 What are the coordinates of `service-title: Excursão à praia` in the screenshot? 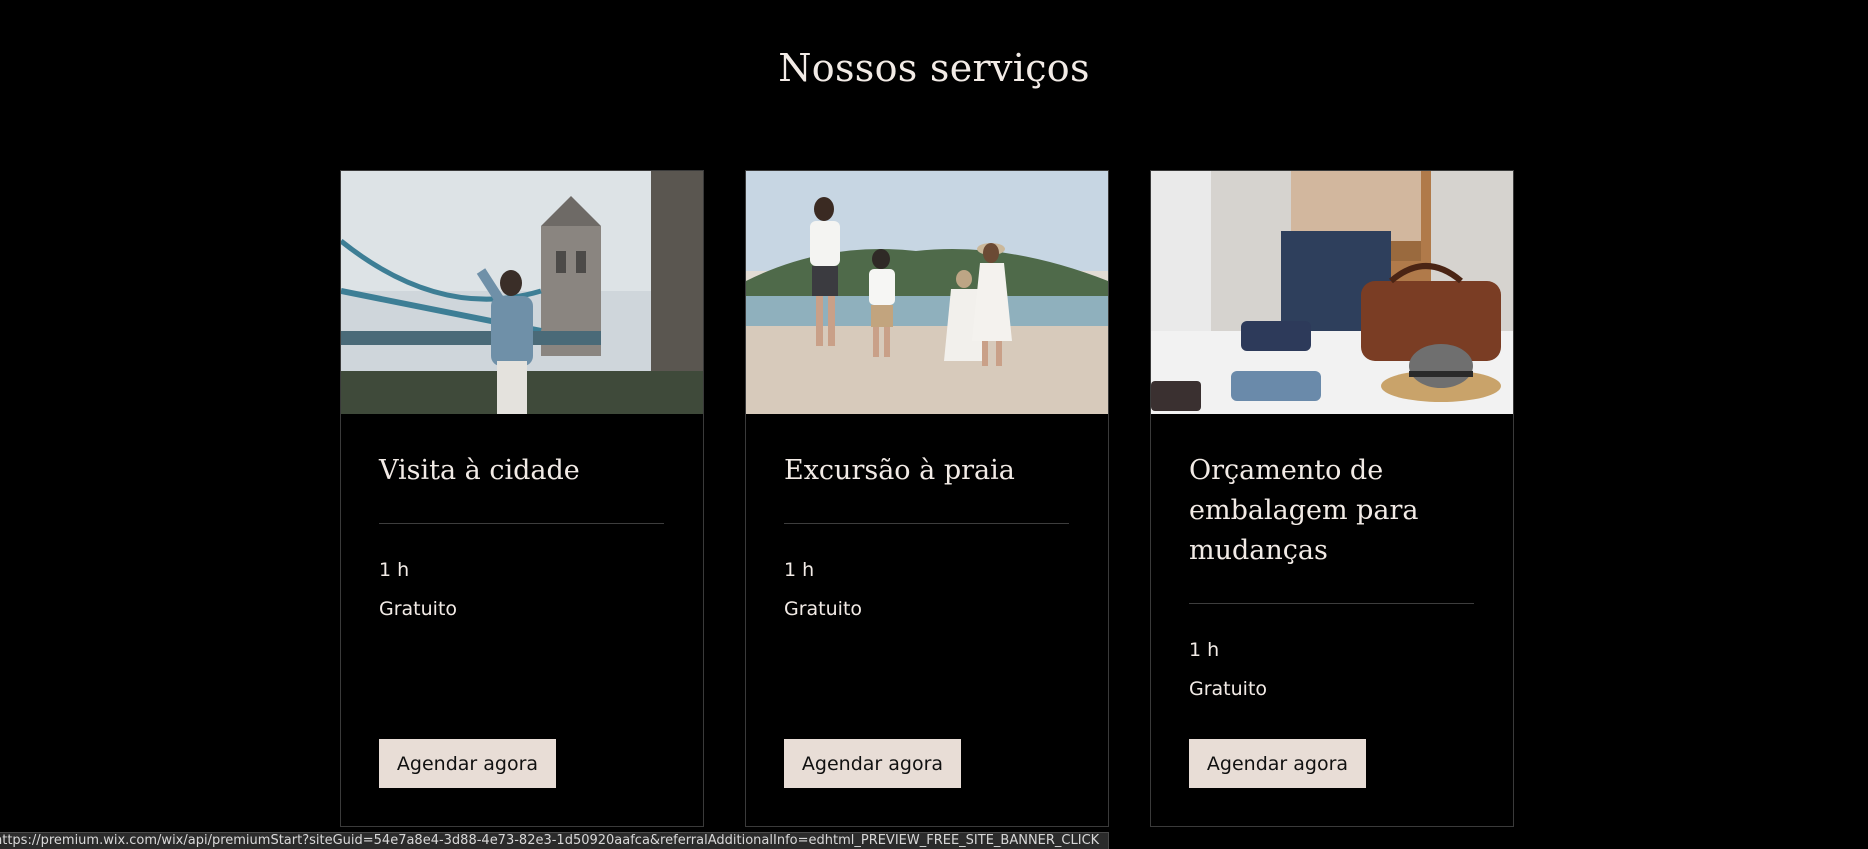 It's located at (899, 470).